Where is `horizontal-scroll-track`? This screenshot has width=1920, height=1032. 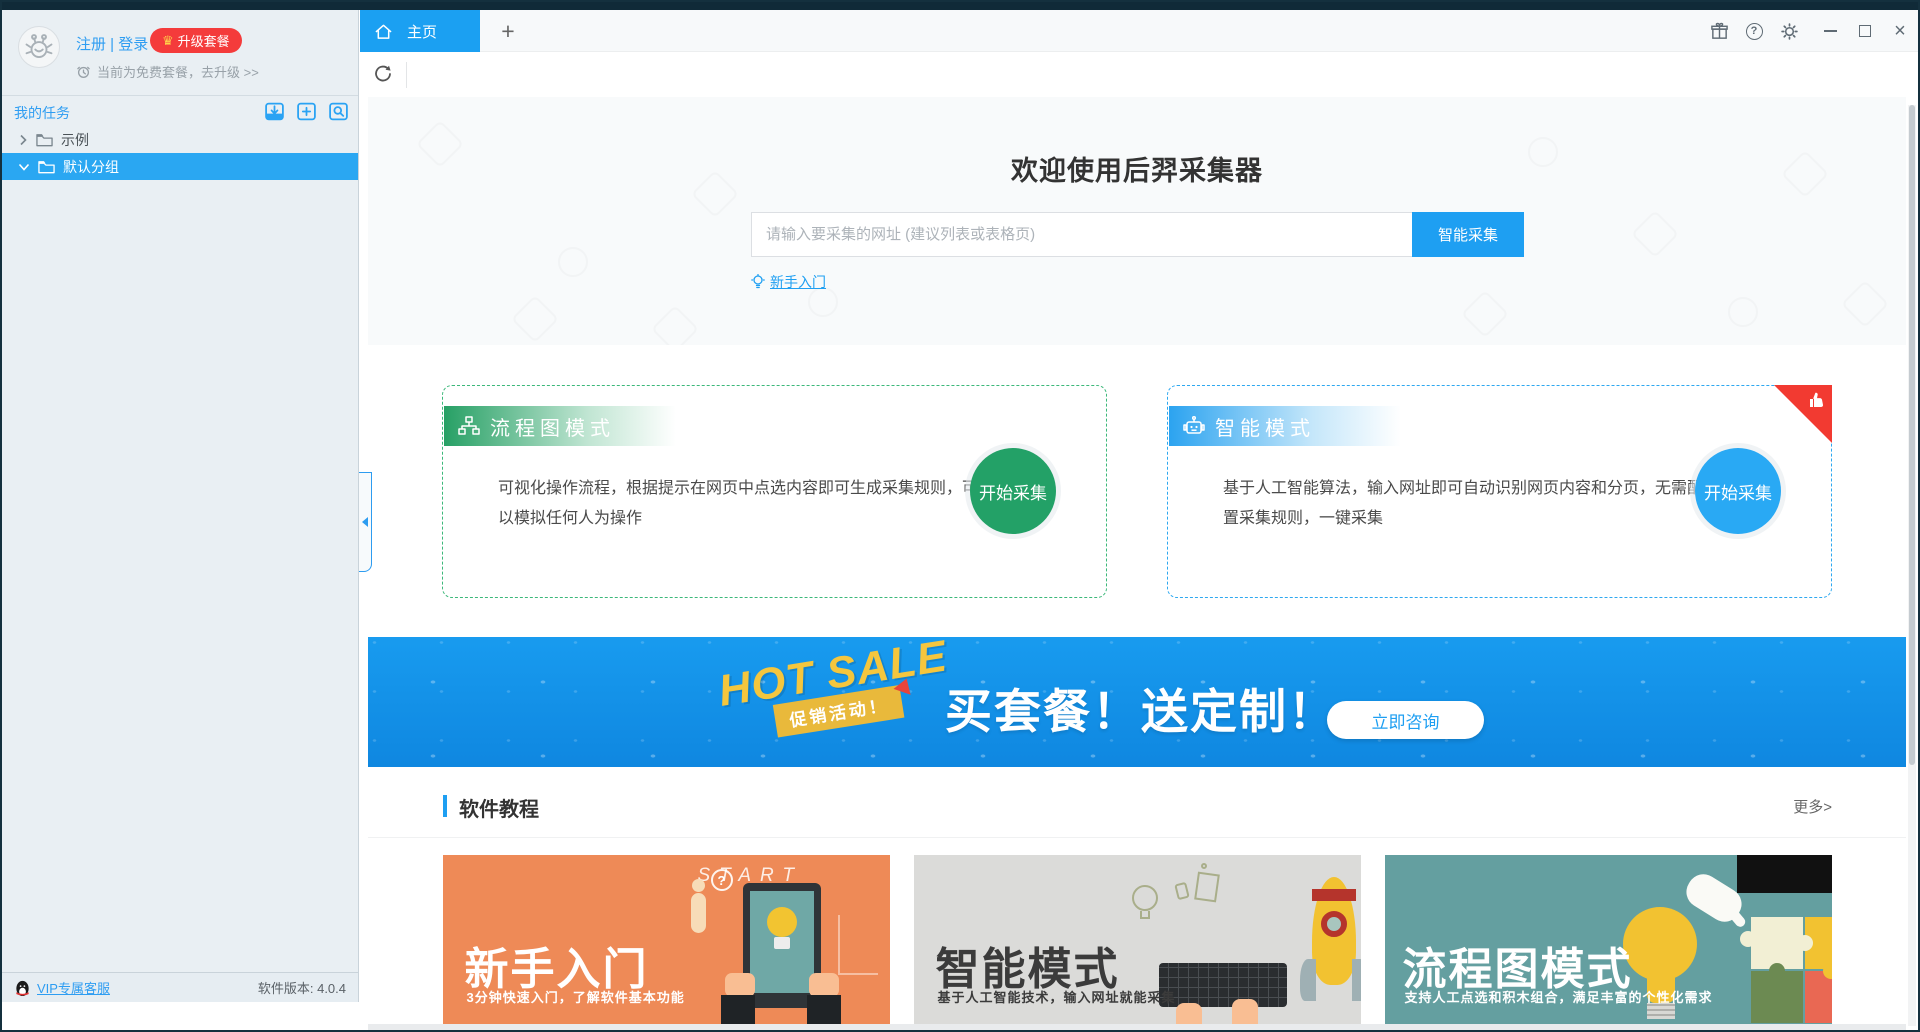 horizontal-scroll-track is located at coordinates (1137, 1027).